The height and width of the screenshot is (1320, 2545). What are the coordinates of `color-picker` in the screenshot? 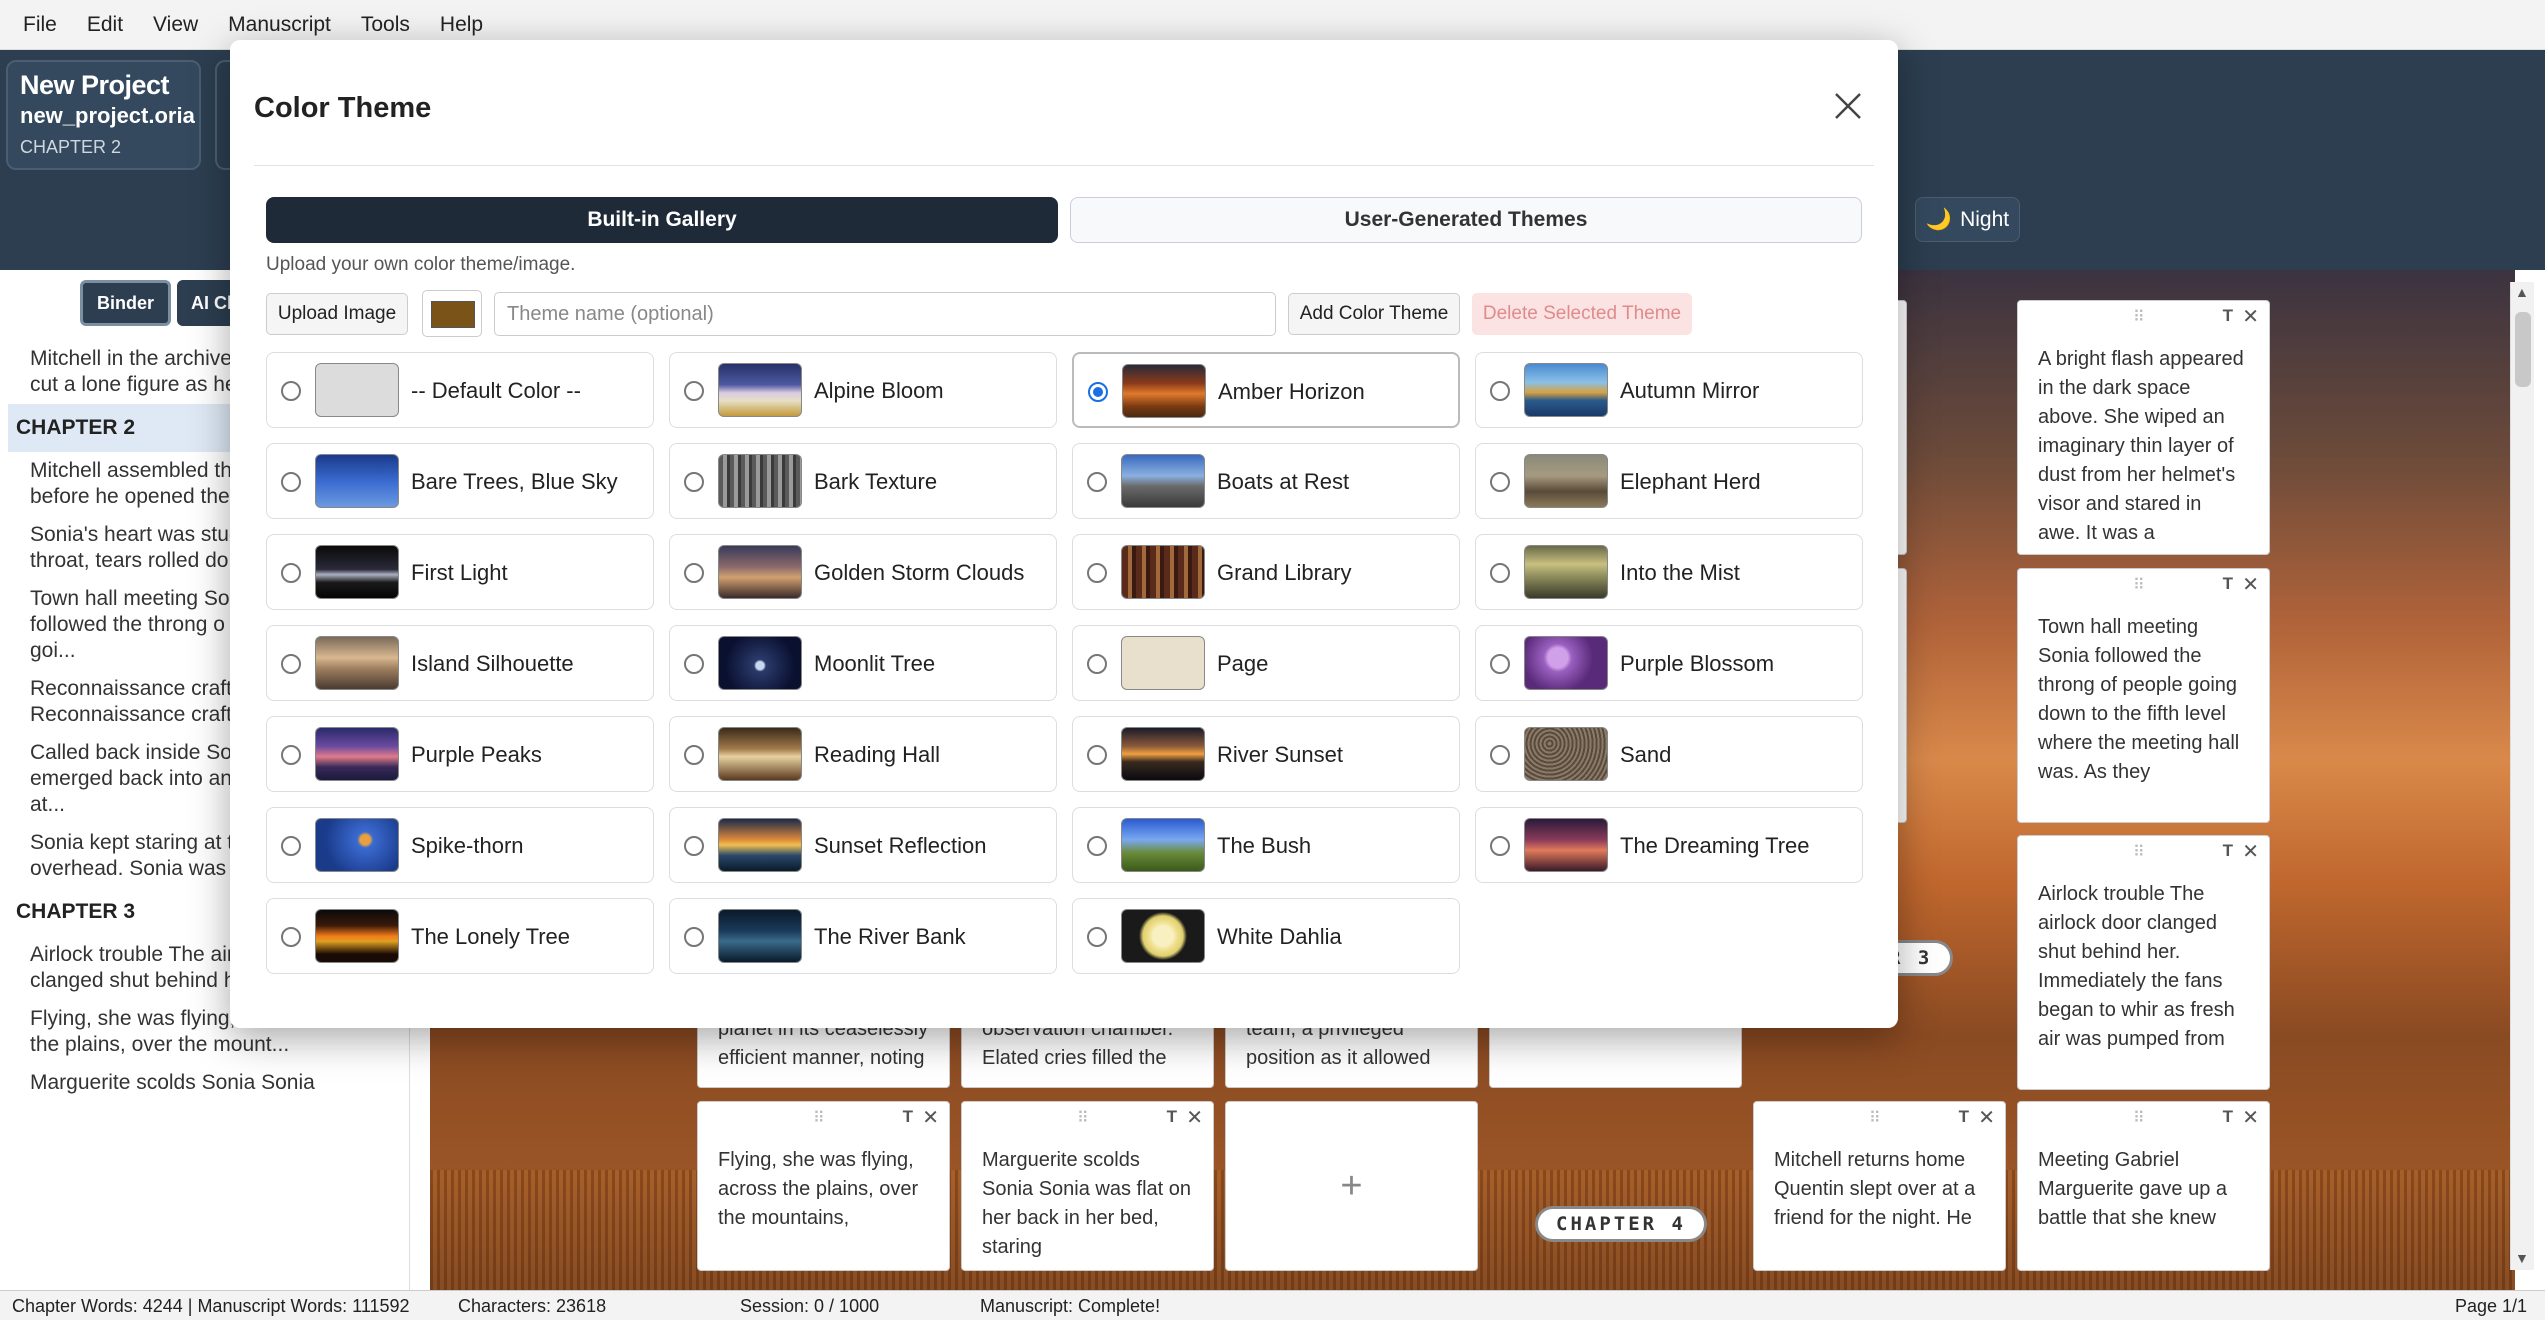 It's located at (452, 313).